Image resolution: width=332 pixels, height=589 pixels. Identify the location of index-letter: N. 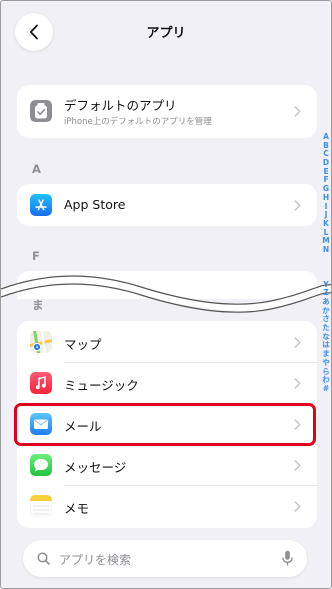
(325, 250).